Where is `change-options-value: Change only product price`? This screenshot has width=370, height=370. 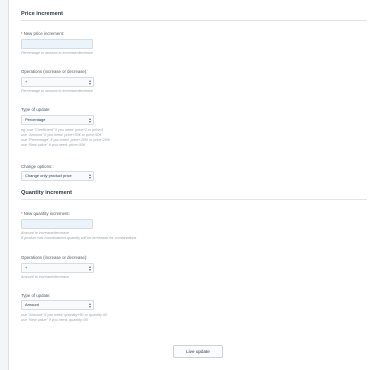 change-options-value: Change only product price is located at coordinates (48, 175).